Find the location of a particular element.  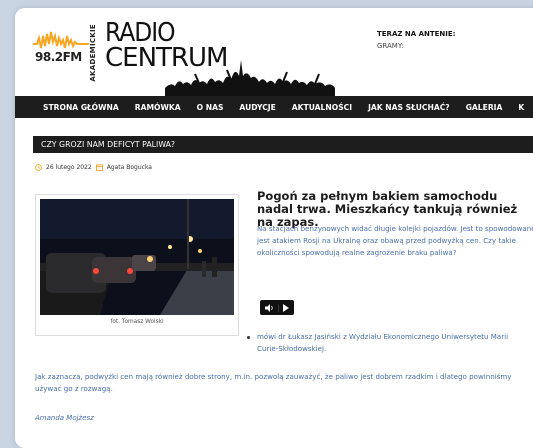

nav-item-news: AKTUALNOŚCI is located at coordinates (322, 107).